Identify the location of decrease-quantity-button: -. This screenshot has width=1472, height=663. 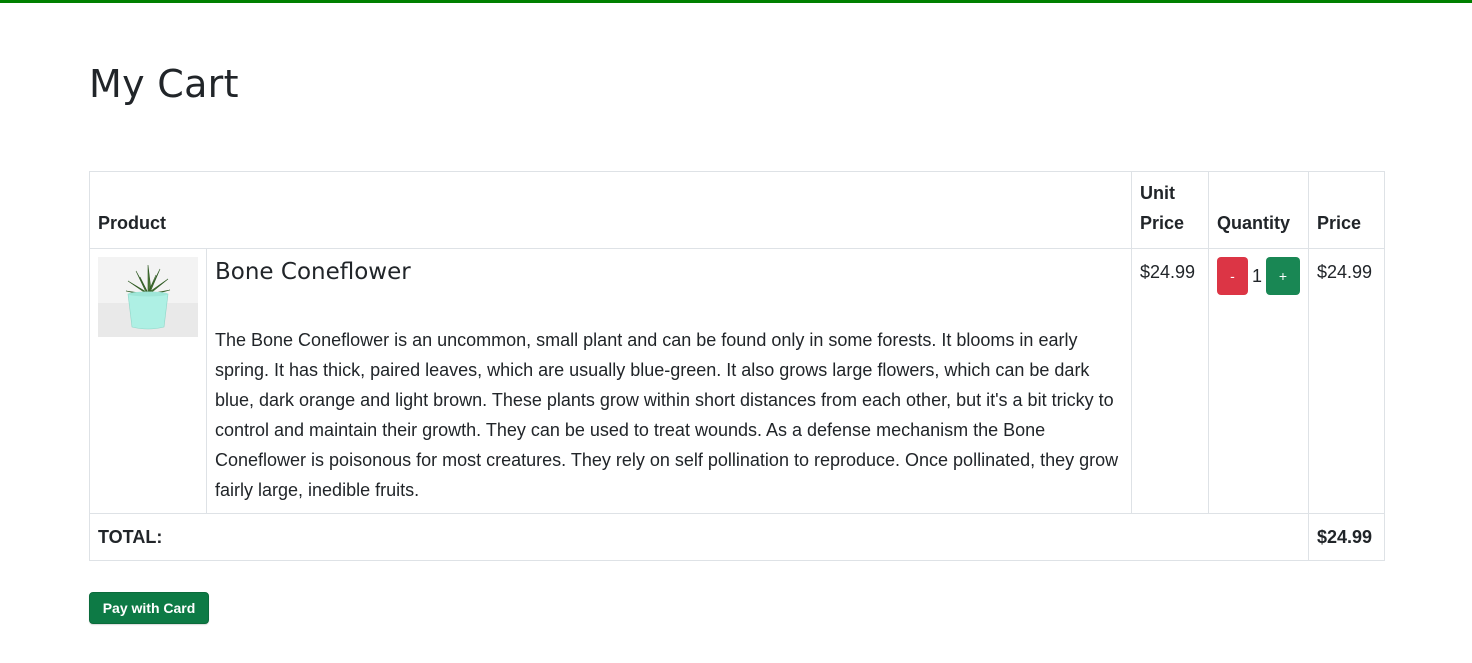
(1232, 276).